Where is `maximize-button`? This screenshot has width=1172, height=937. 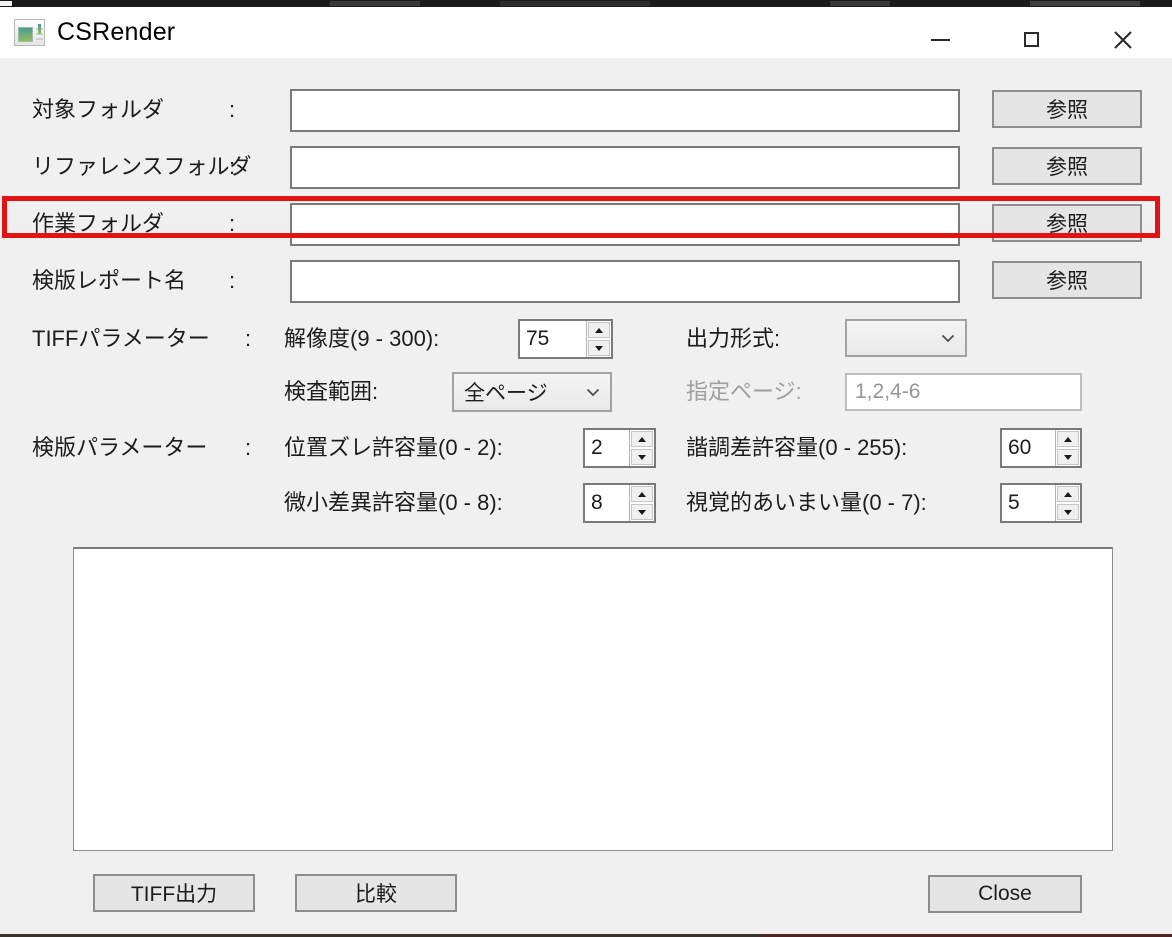
maximize-button is located at coordinates (1031, 39).